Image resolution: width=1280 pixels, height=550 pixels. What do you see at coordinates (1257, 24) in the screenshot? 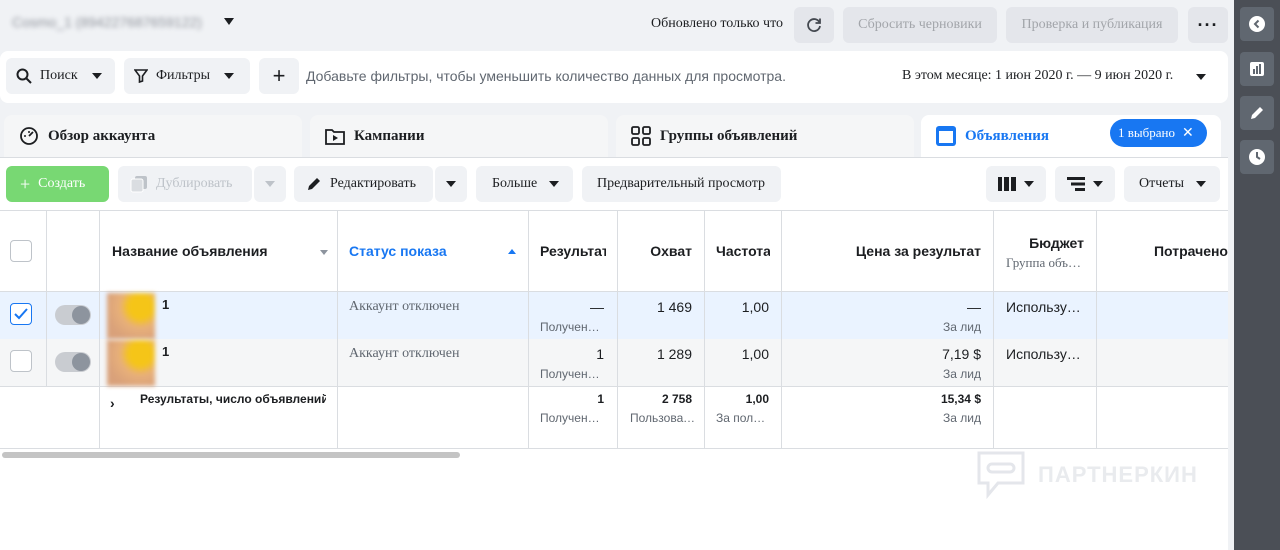
I see `collapse-button` at bounding box center [1257, 24].